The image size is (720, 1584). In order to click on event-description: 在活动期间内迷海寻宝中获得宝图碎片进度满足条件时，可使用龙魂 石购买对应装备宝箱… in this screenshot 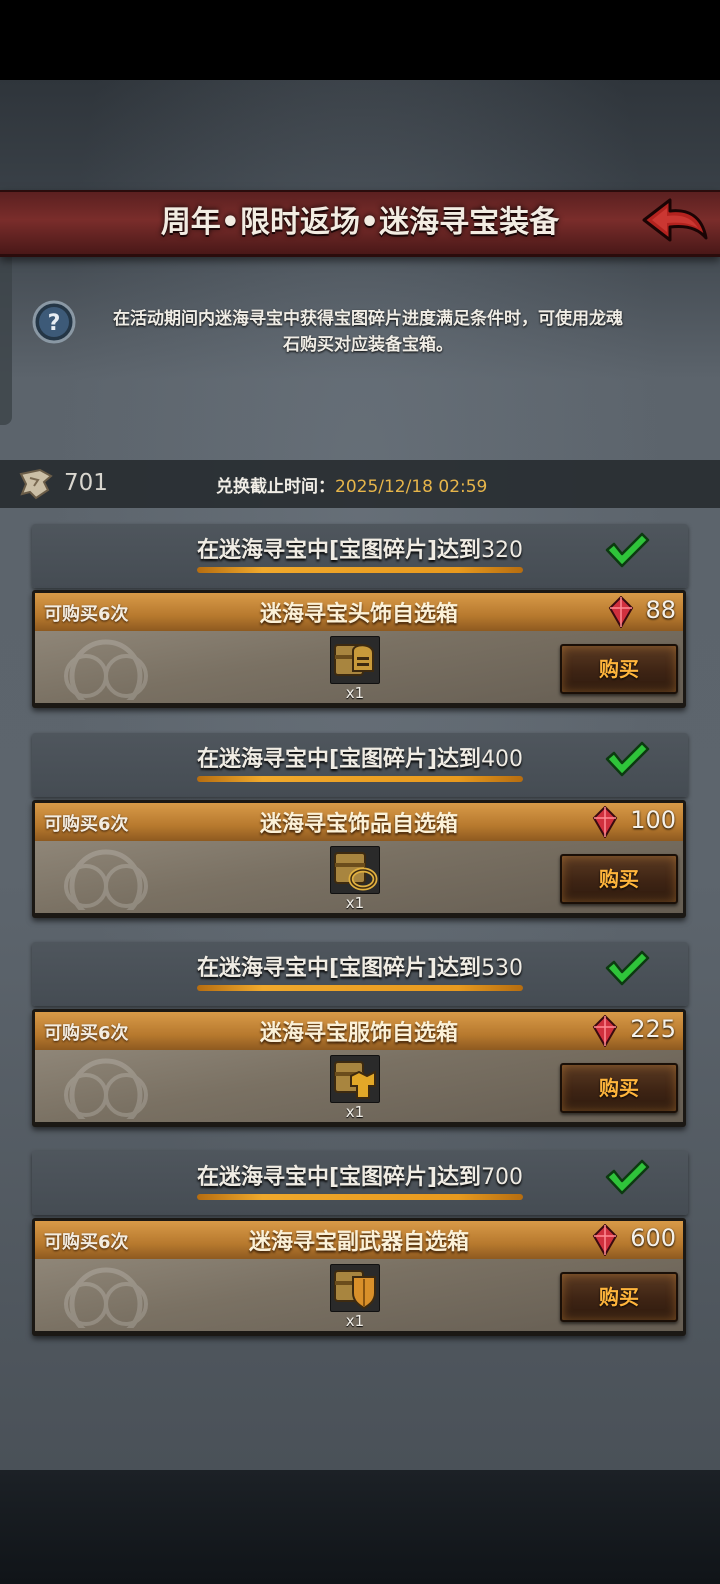, I will do `click(368, 332)`.